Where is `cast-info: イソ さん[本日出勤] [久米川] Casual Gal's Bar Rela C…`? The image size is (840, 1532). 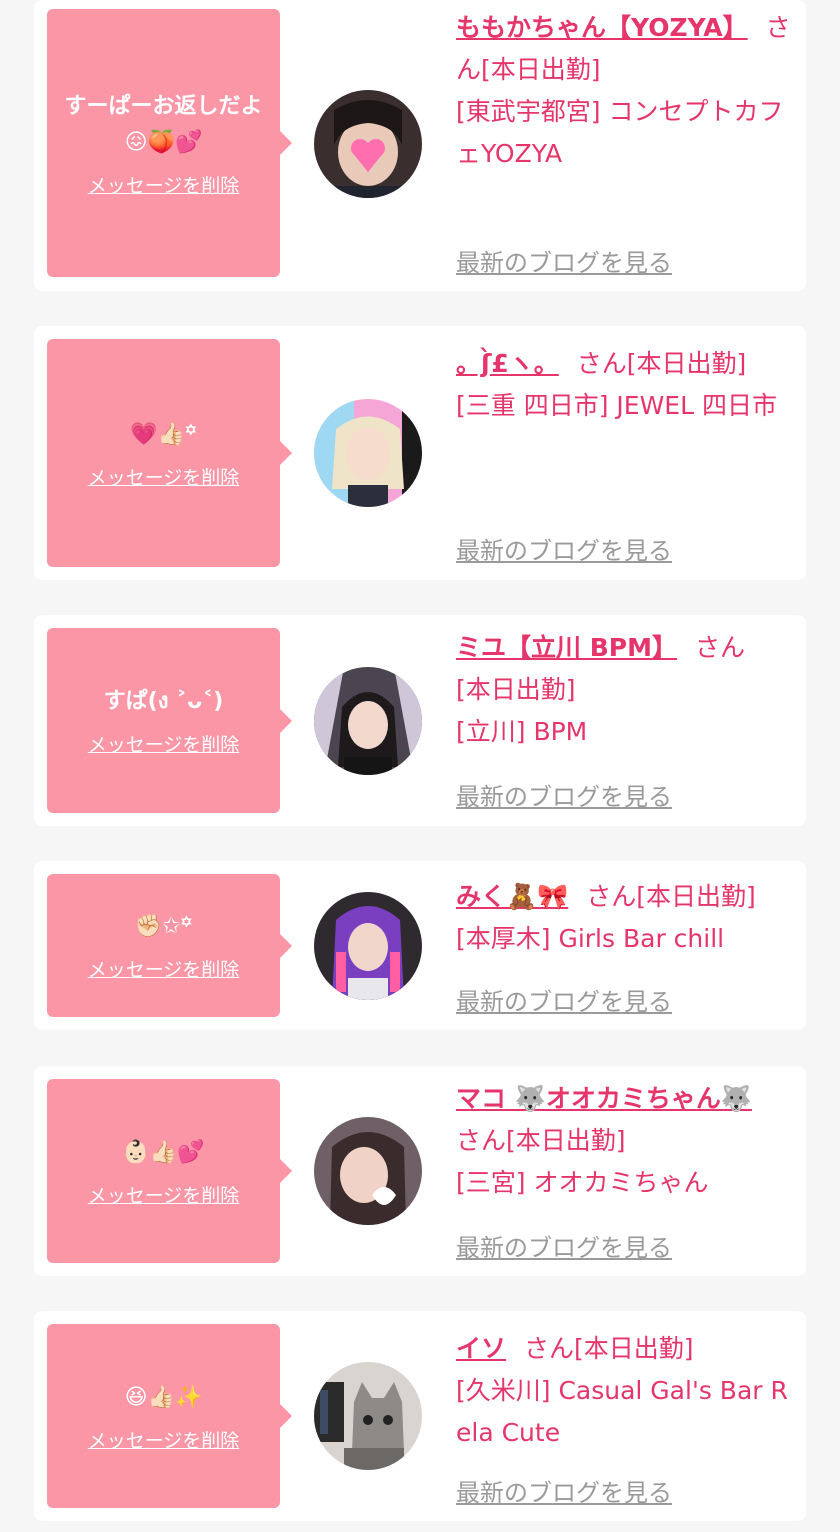
cast-info: イソ さん[本日出勤] [久米川] Casual Gal's Bar Rela C… is located at coordinates (626, 1391).